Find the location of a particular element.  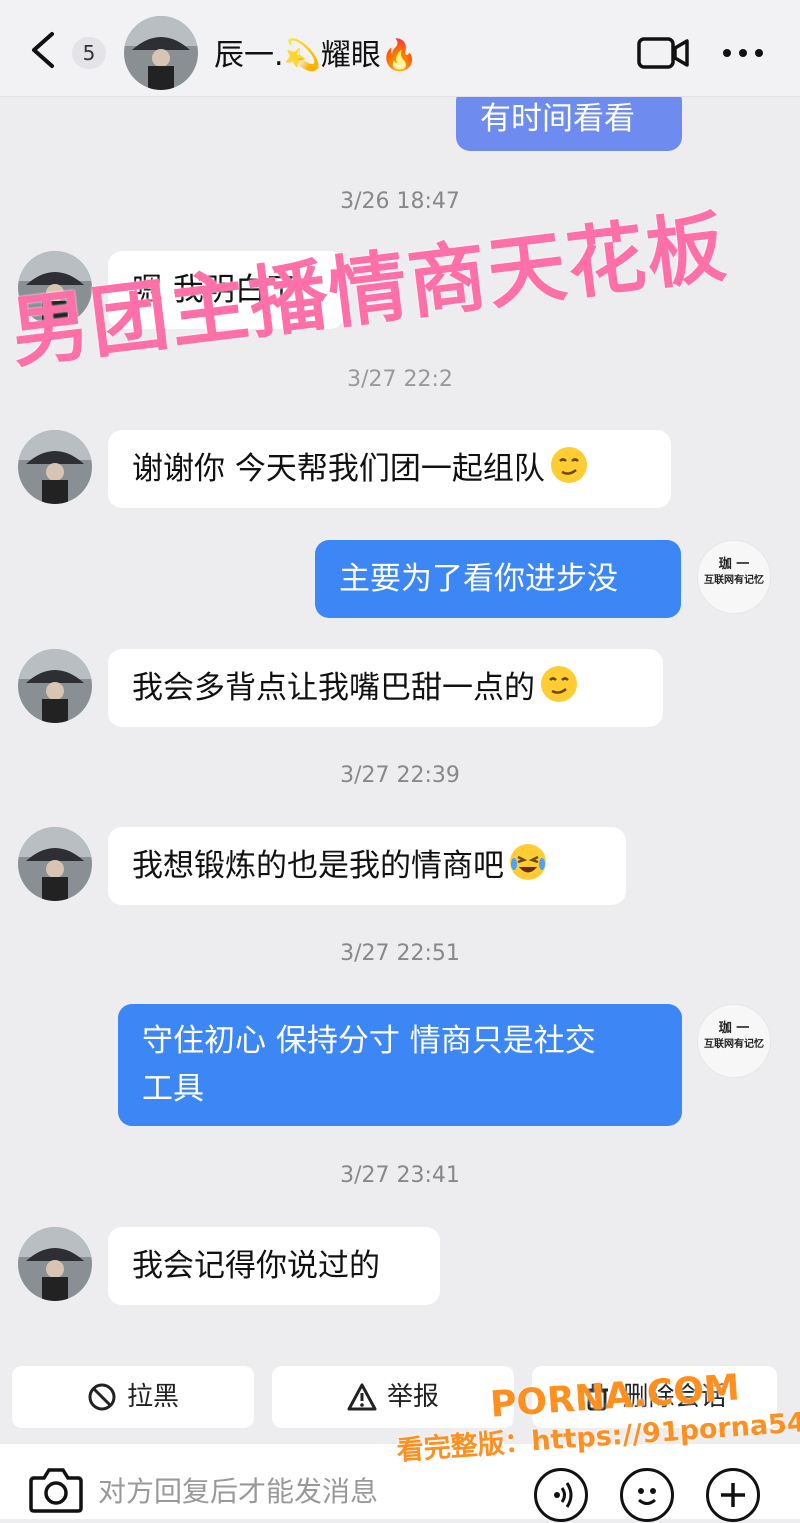

message-bubble-other: 我想锻炼的也是我的情商吧 is located at coordinates (367, 866).